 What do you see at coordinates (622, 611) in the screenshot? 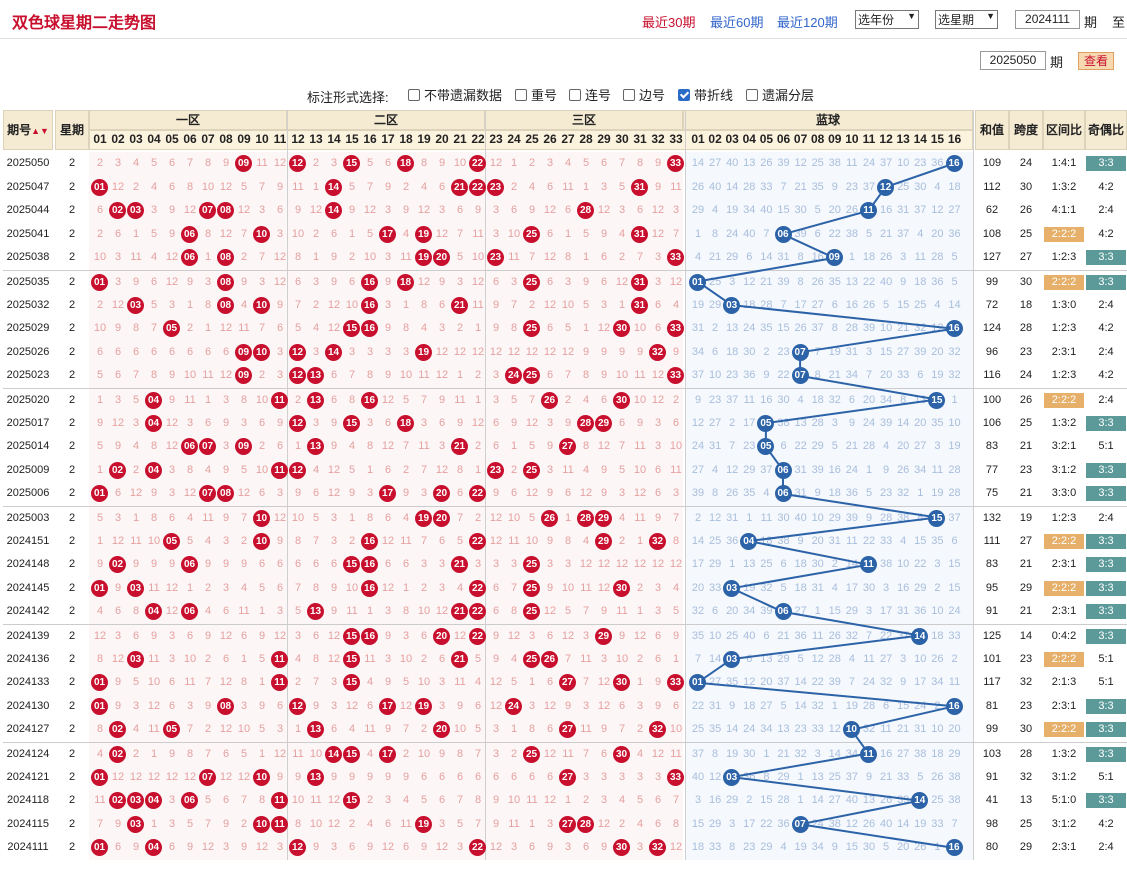
I see `omission-value: 11` at bounding box center [622, 611].